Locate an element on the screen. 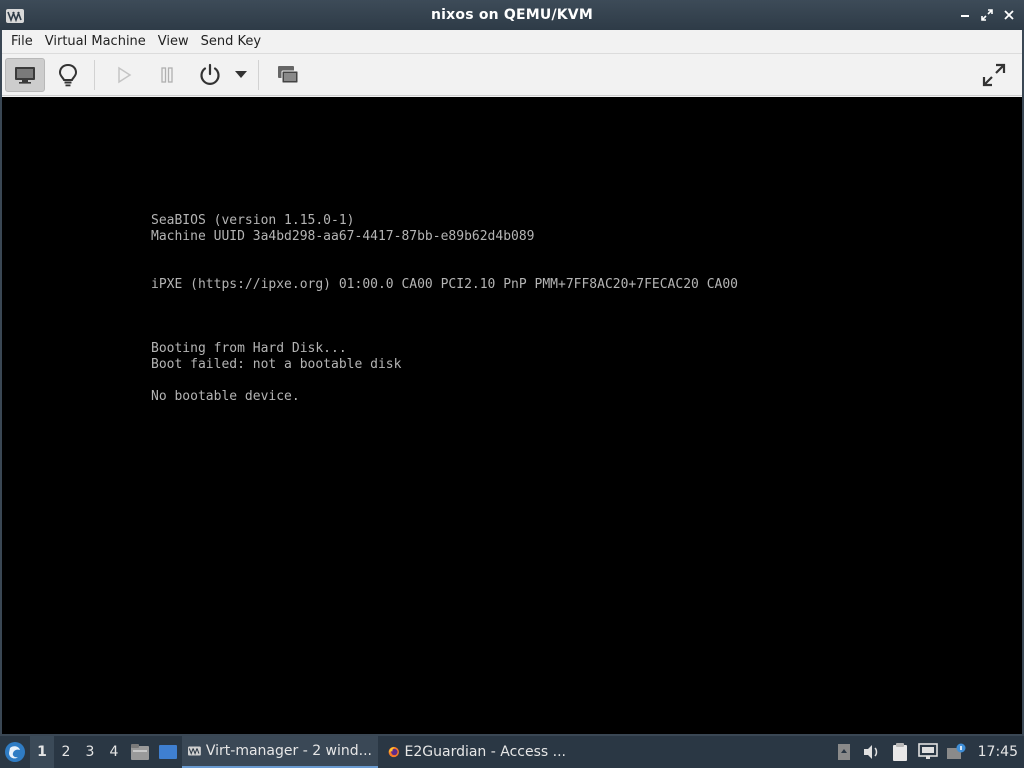 The height and width of the screenshot is (768, 1024). dropdown-arrow-icon is located at coordinates (241, 74).